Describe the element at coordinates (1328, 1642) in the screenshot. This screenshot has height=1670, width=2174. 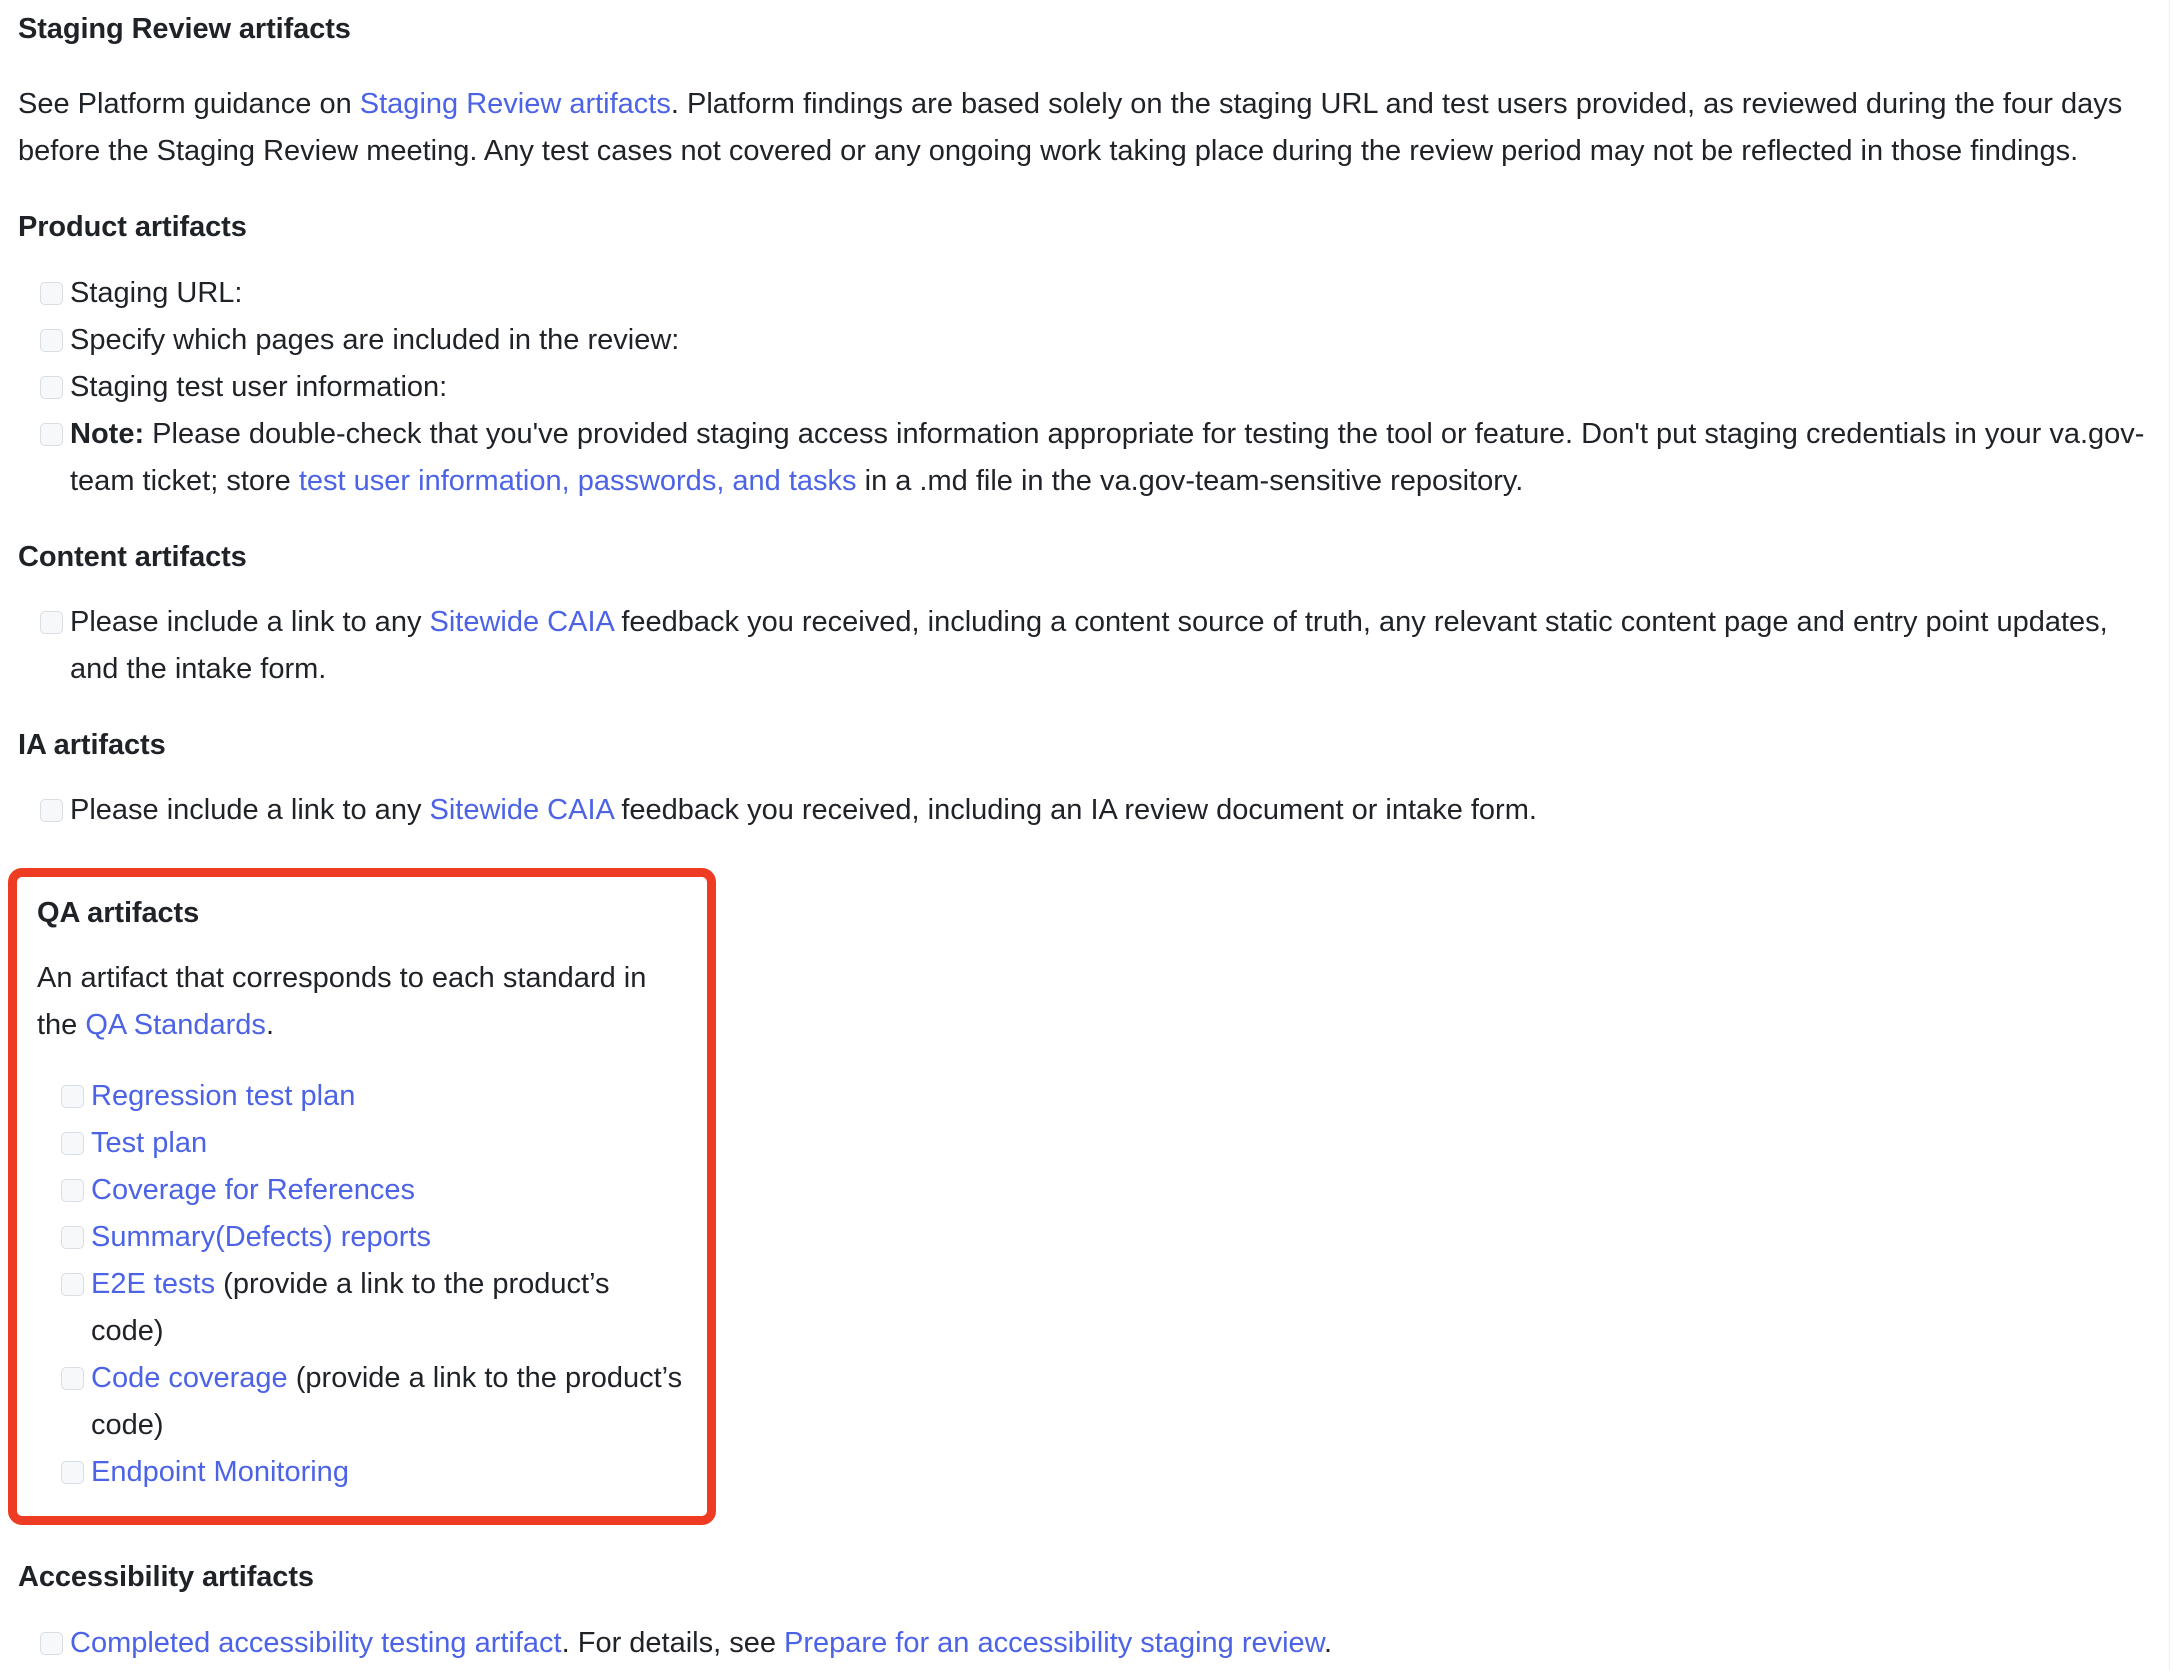
I see `task-text-after: .` at that location.